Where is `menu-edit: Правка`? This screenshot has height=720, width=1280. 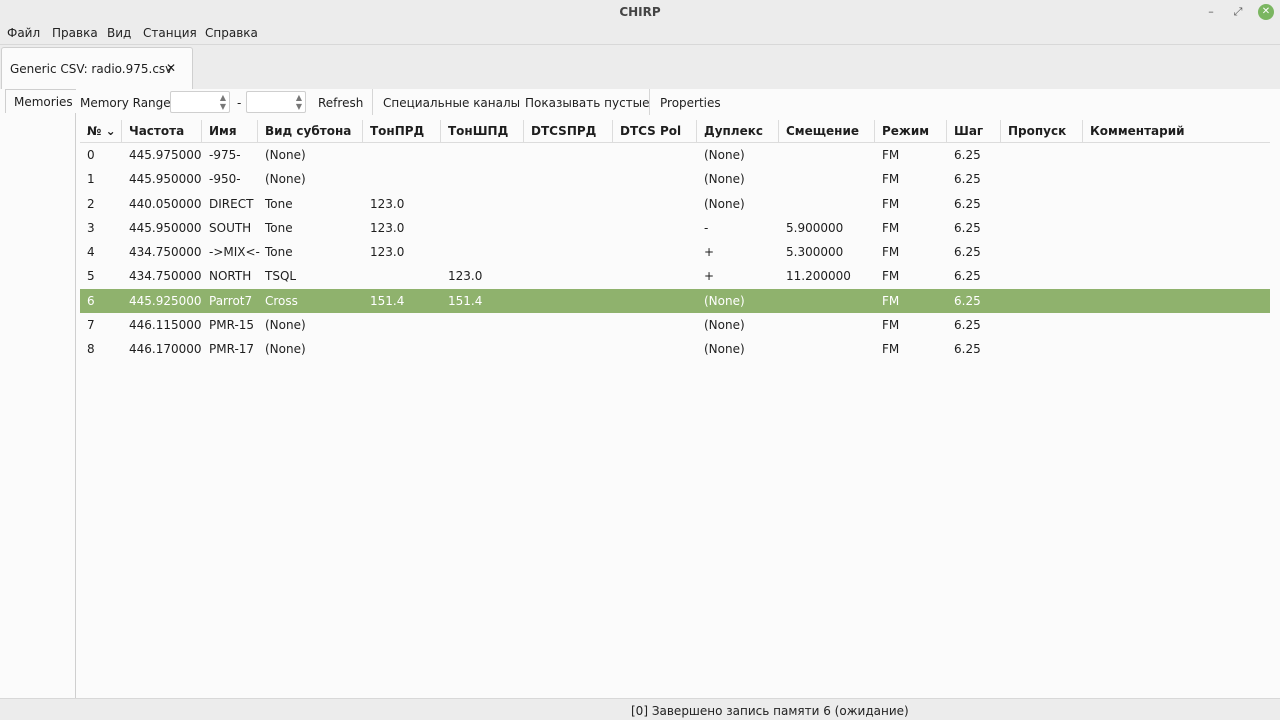
menu-edit: Правка is located at coordinates (75, 33).